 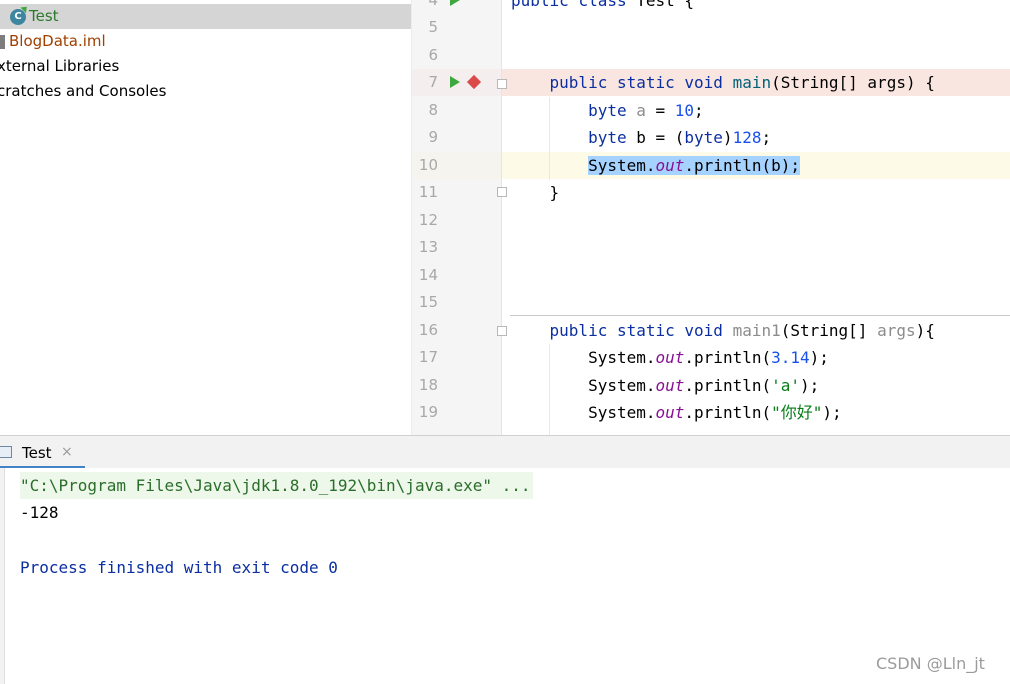 I want to click on line-number: 13, so click(x=428, y=247).